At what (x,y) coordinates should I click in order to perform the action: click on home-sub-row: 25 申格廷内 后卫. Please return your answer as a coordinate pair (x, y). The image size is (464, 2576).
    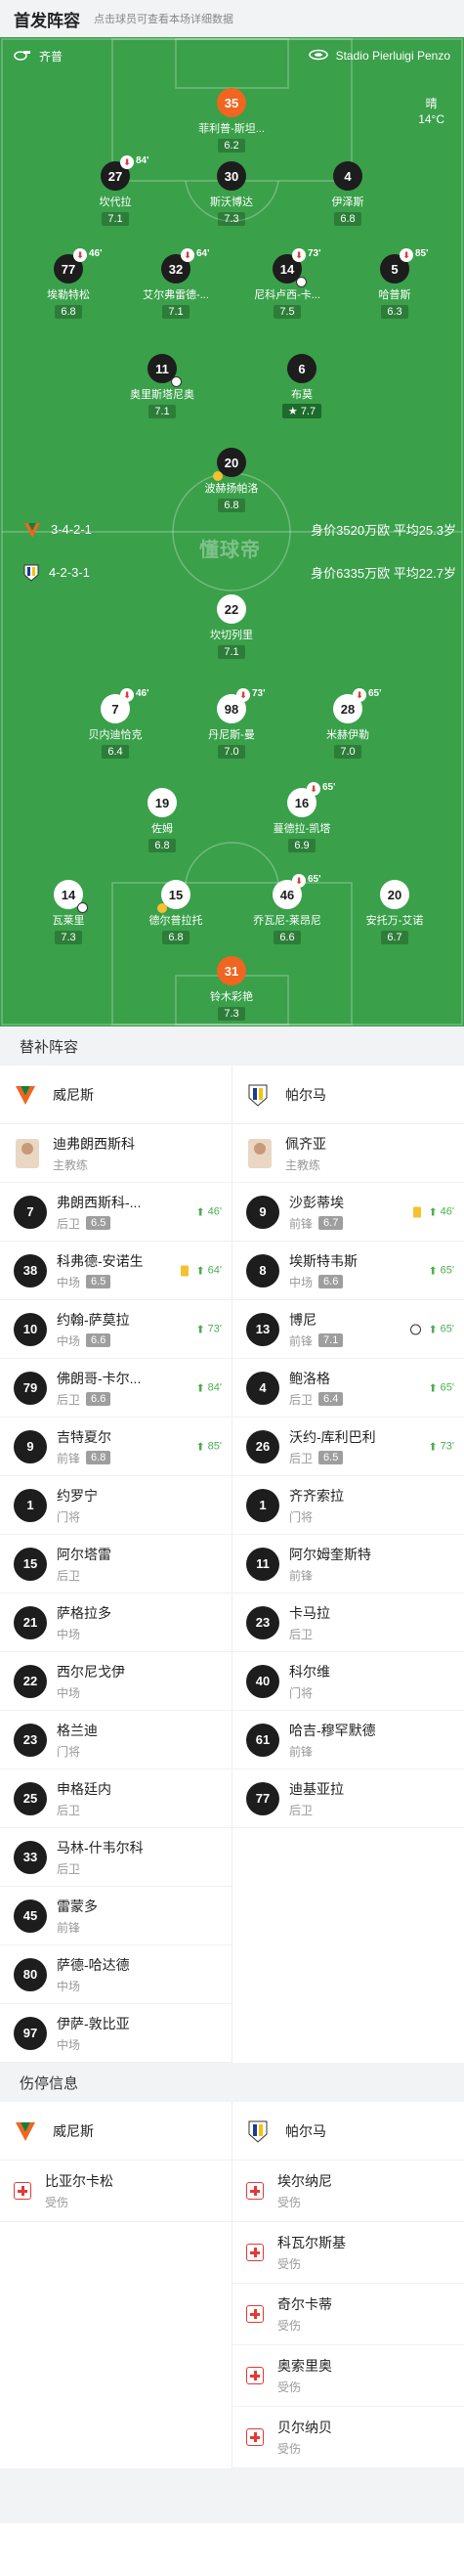
    Looking at the image, I should click on (116, 1798).